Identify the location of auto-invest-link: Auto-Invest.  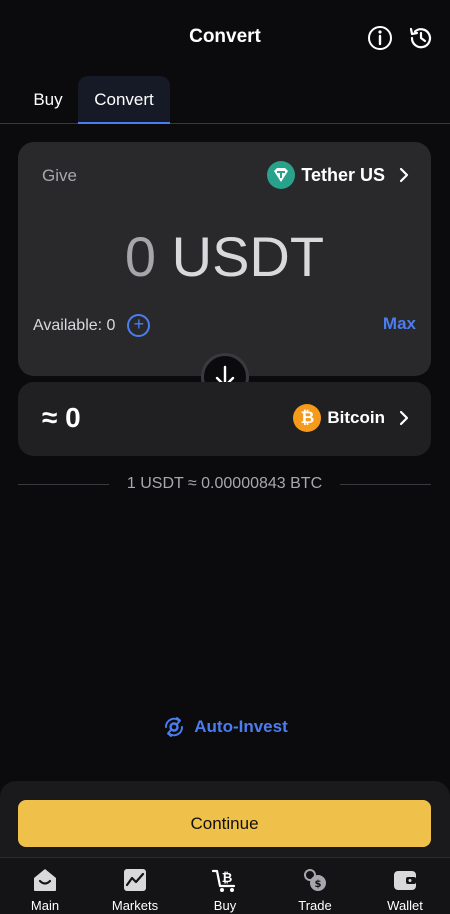
(225, 727).